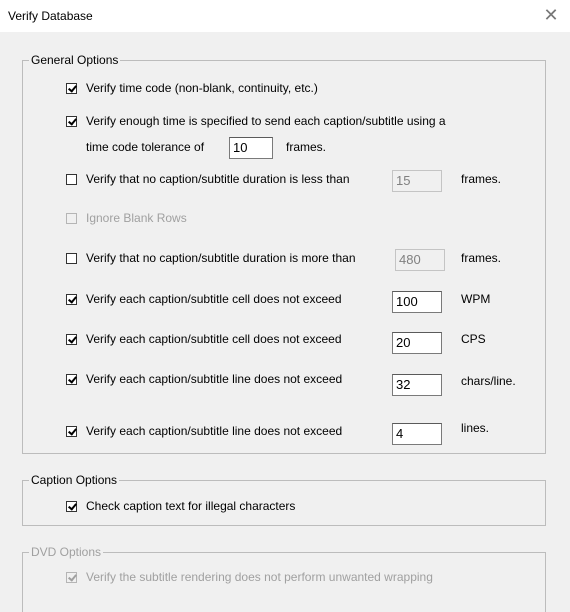 The width and height of the screenshot is (570, 612). I want to click on wpm-unit: WPM, so click(476, 299).